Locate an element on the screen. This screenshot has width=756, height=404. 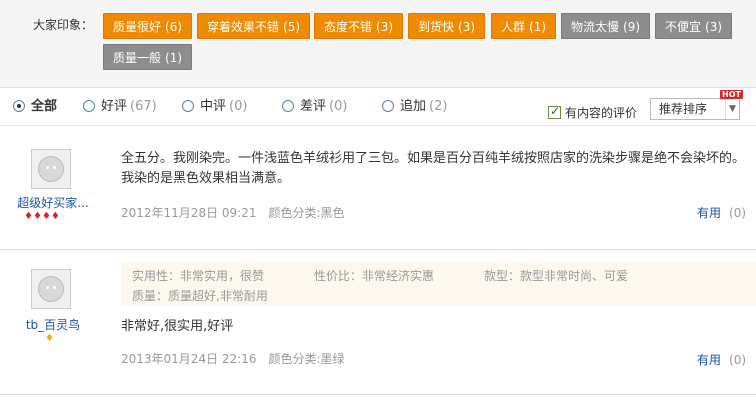
impression-tag: 质量很好 (6) is located at coordinates (148, 26).